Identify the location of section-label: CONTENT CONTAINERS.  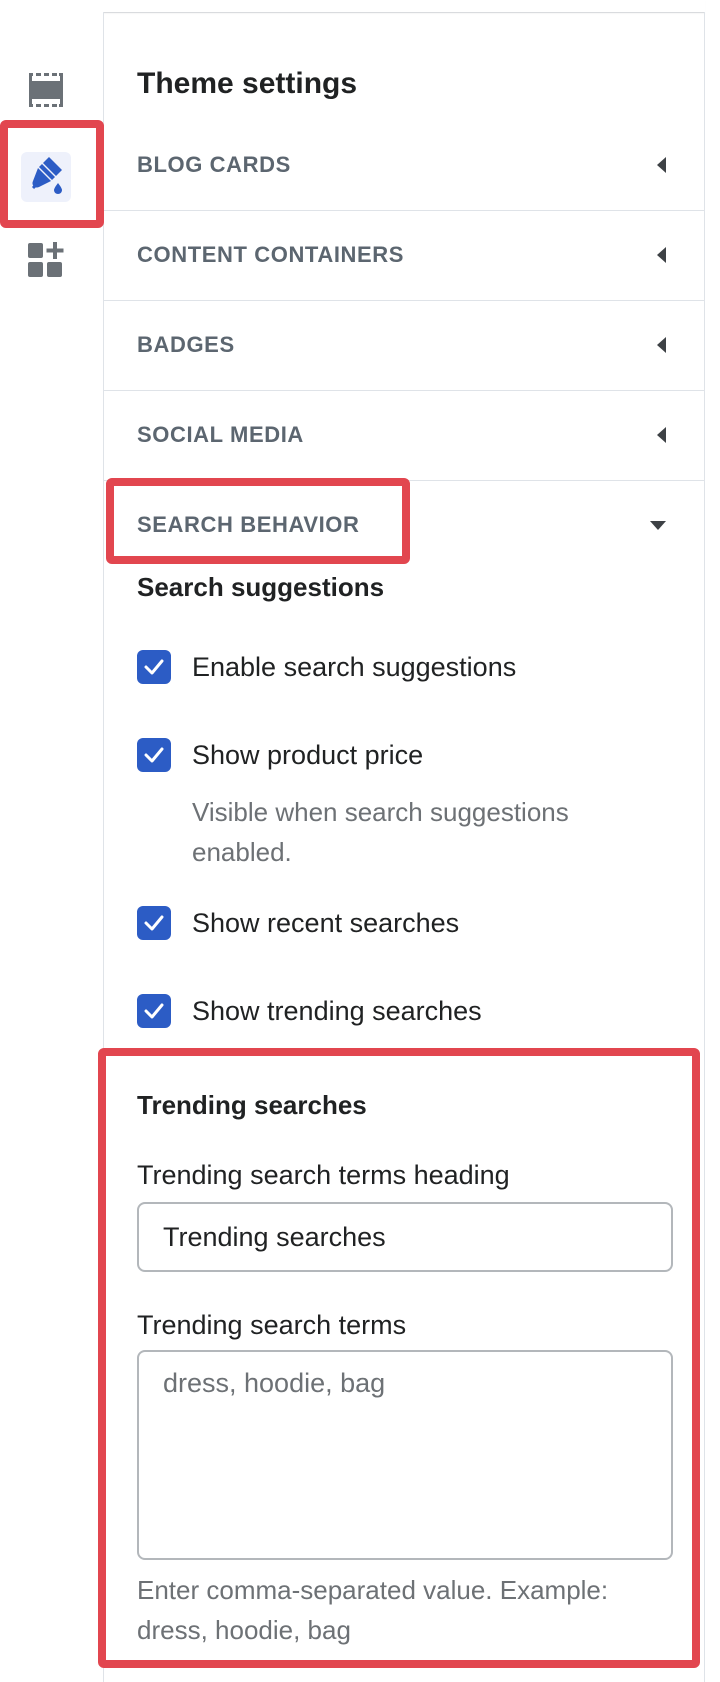
(271, 254).